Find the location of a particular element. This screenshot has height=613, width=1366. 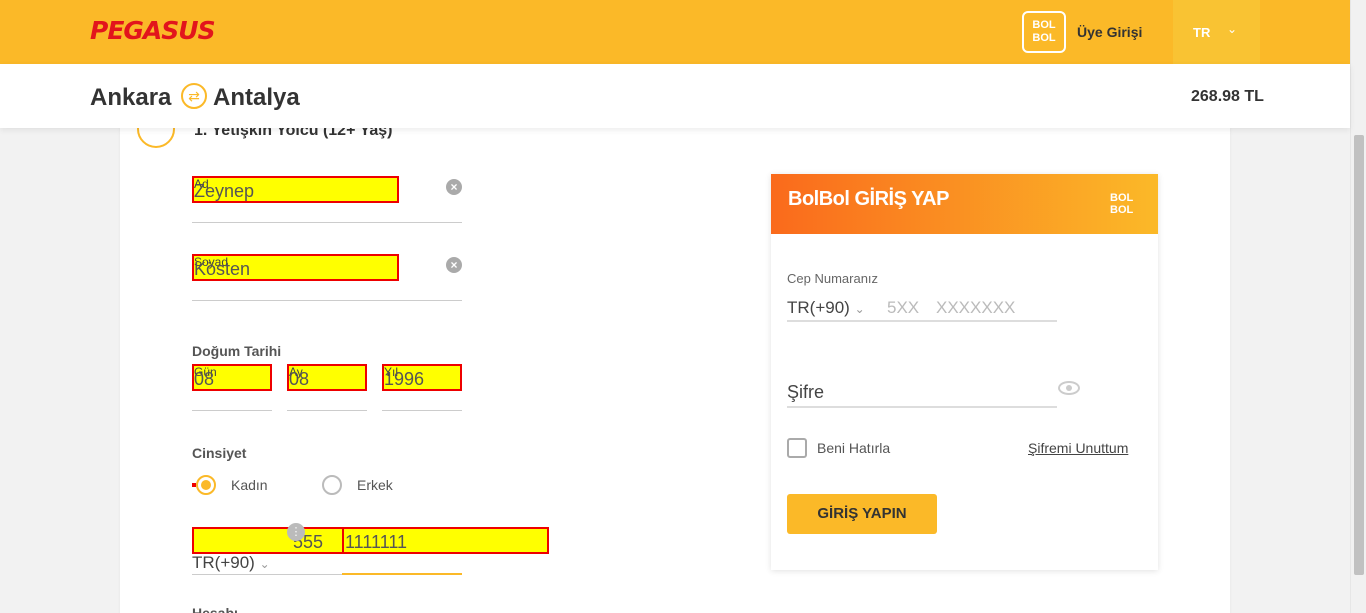

total-price: 268.98 TL is located at coordinates (1227, 96).